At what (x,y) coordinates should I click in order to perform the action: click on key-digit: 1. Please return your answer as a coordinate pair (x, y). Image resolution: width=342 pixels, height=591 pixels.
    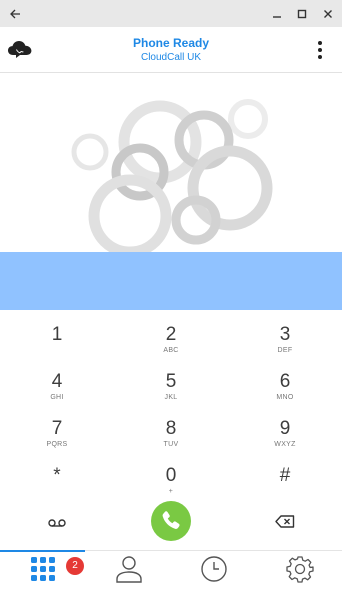
    Looking at the image, I should click on (57, 334).